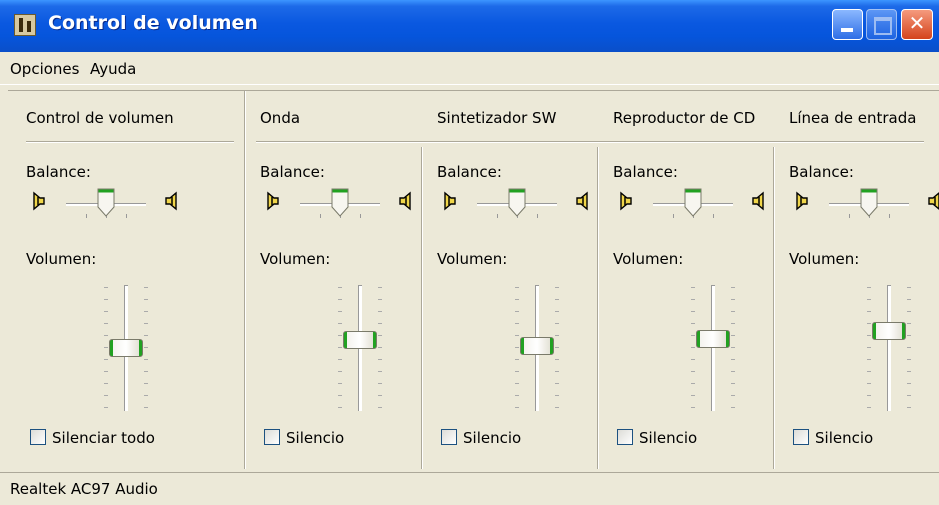 The image size is (939, 505). I want to click on channel-title: Onda, so click(280, 118).